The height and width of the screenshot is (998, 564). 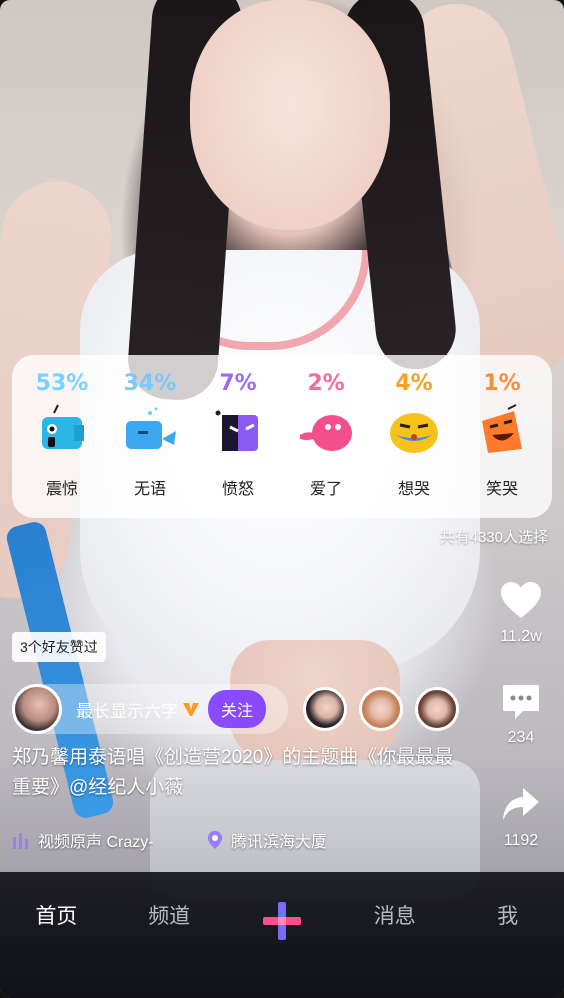 I want to click on angry-emoji-icon, so click(x=236, y=430).